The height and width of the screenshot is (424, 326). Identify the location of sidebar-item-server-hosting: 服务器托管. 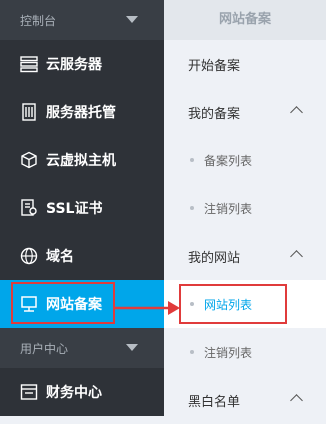
(82, 112).